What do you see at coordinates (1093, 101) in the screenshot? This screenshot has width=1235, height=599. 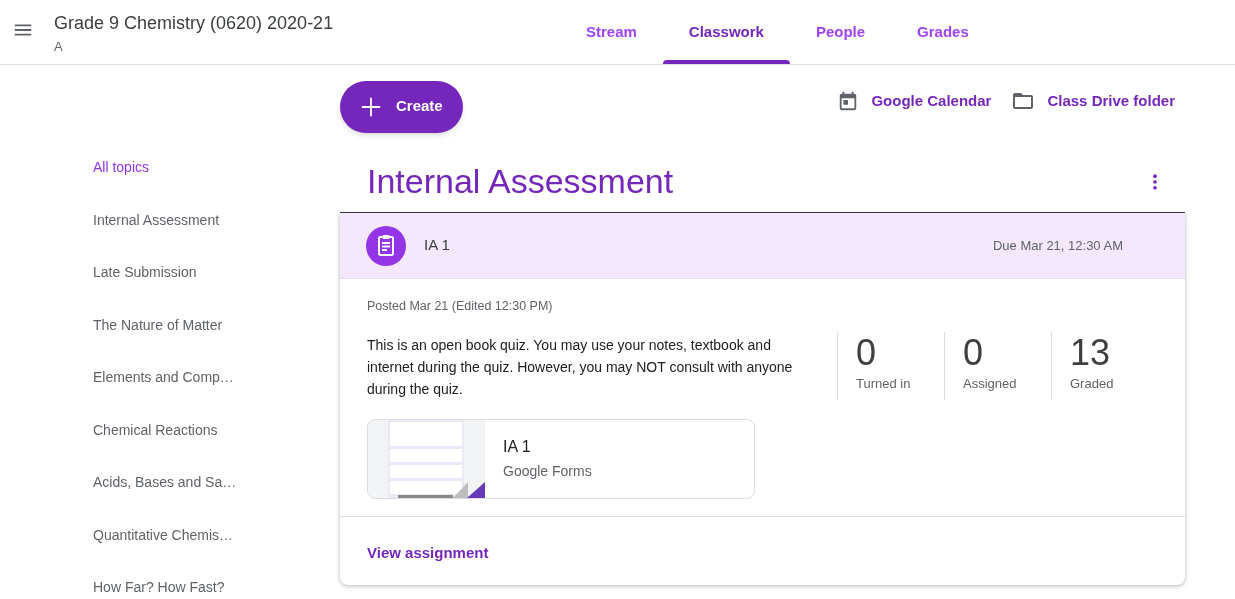 I see `folder-link: Class Drive folder` at bounding box center [1093, 101].